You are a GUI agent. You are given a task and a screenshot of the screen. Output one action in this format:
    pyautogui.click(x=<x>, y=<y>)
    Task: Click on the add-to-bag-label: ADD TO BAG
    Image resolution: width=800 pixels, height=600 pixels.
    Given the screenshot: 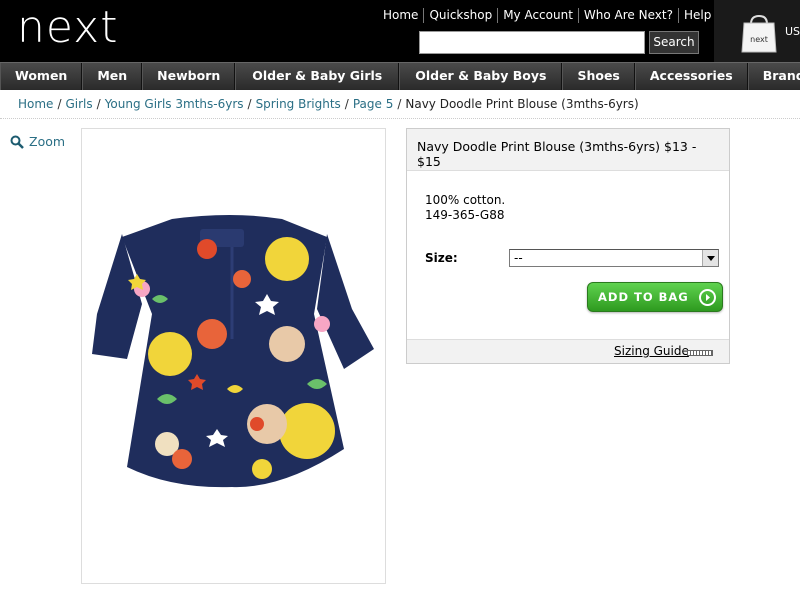 What is the action you would take?
    pyautogui.click(x=643, y=297)
    